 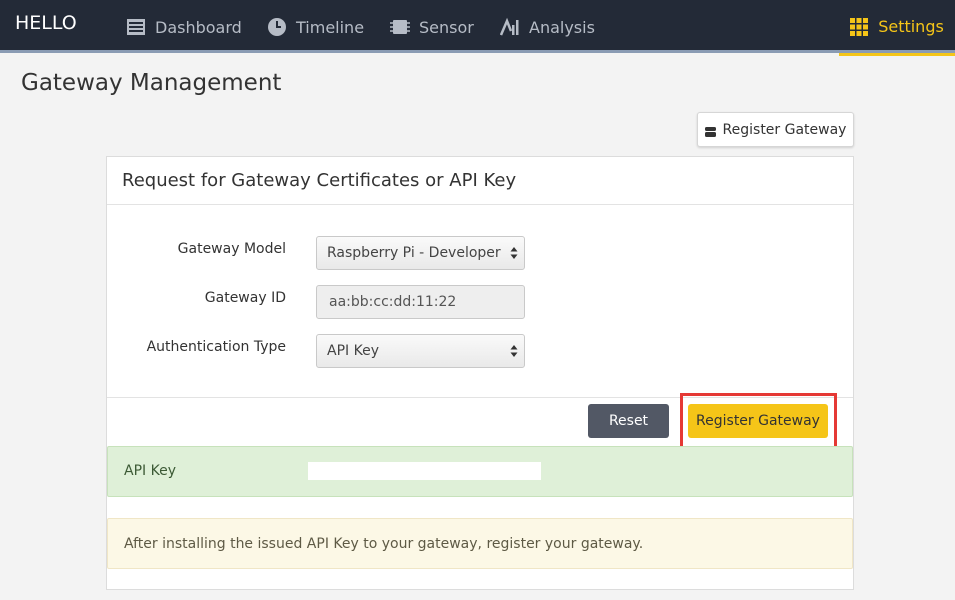 I want to click on nav-timeline-label: Timeline, so click(x=330, y=27).